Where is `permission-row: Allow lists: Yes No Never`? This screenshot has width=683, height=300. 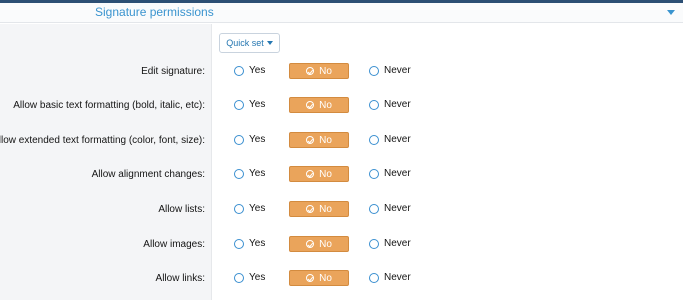 permission-row: Allow lists: Yes No Never is located at coordinates (341, 211).